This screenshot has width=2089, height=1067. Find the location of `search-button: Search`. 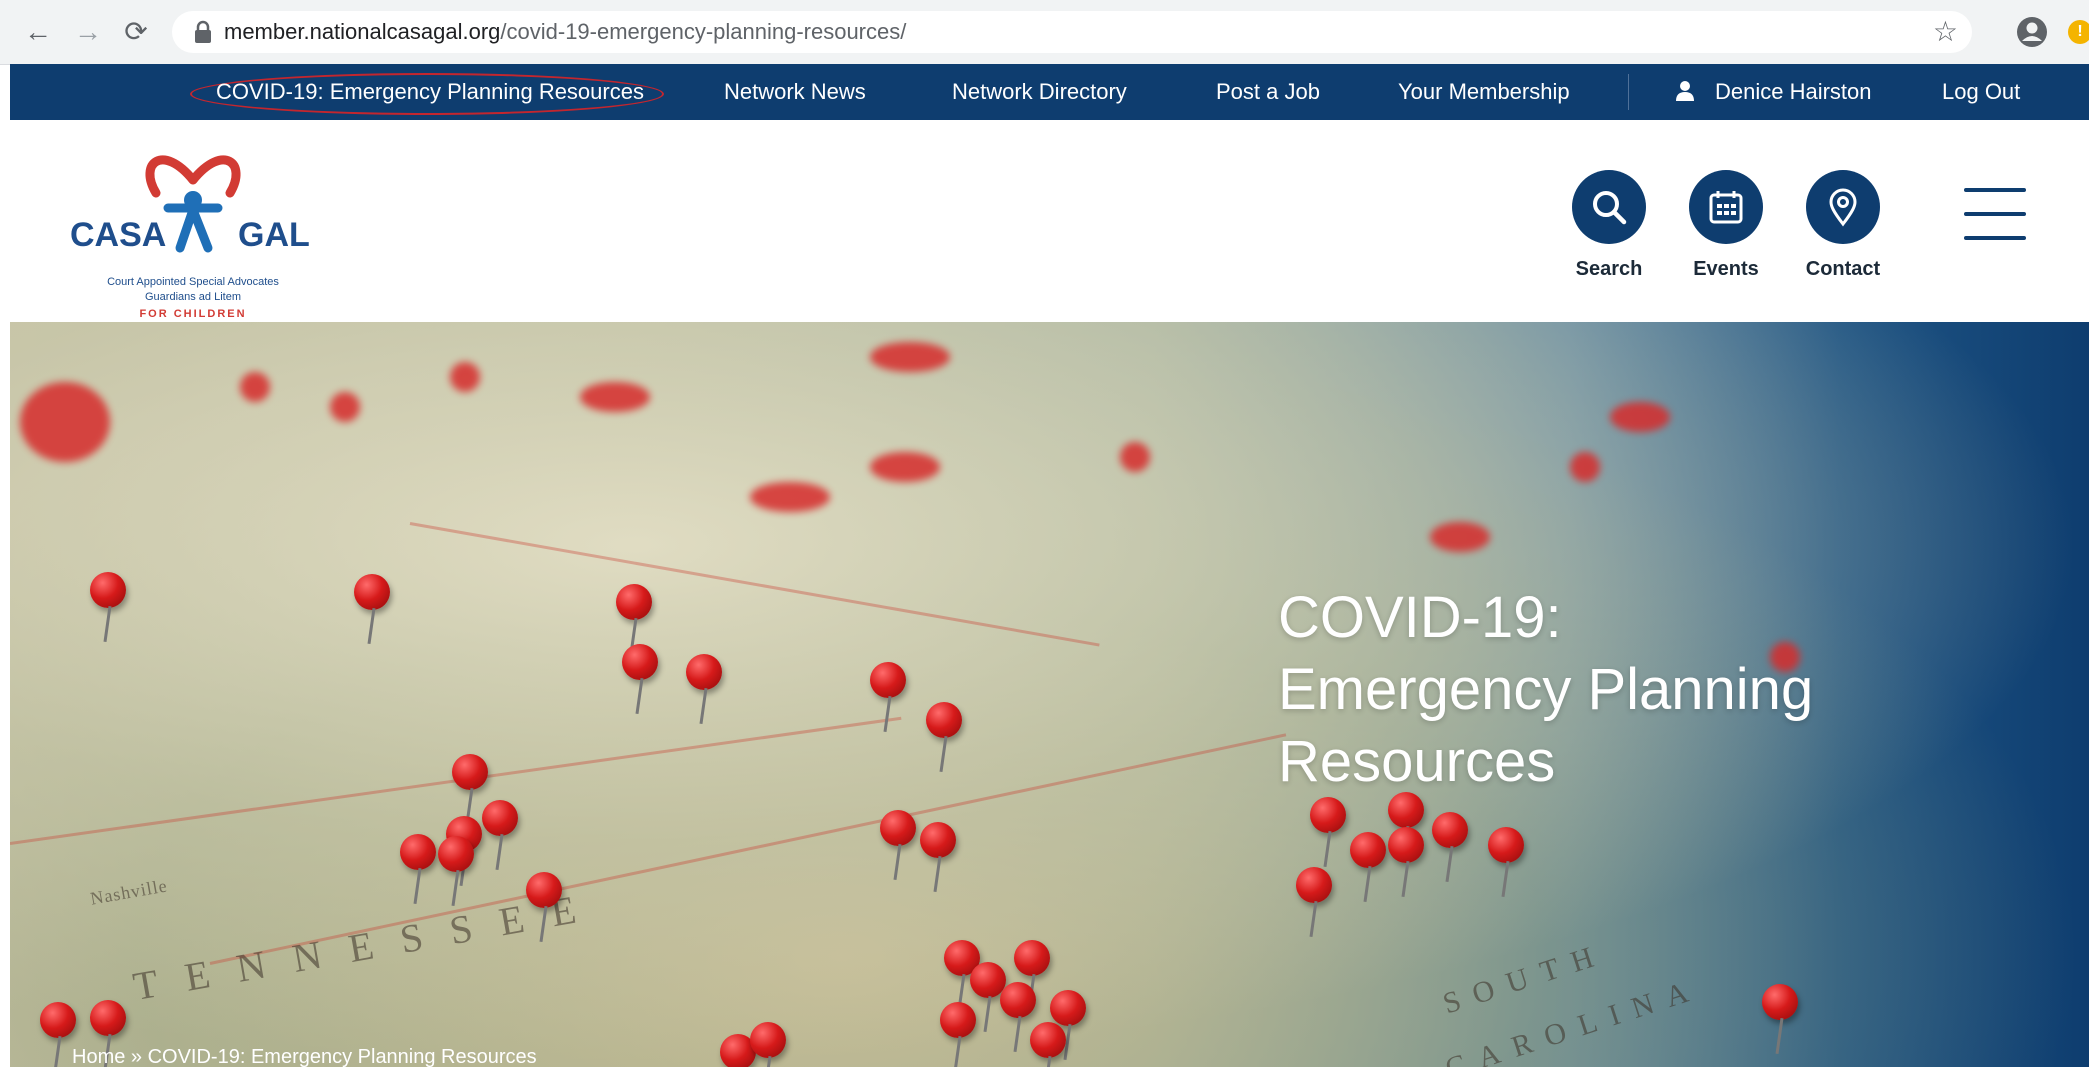

search-button: Search is located at coordinates (1609, 225).